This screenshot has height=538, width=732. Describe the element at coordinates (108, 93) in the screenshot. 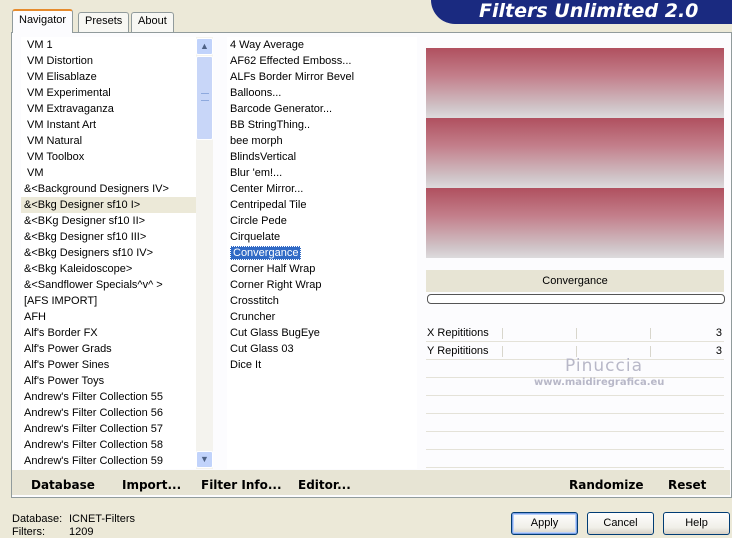

I see `category-item: VM Experimental` at that location.